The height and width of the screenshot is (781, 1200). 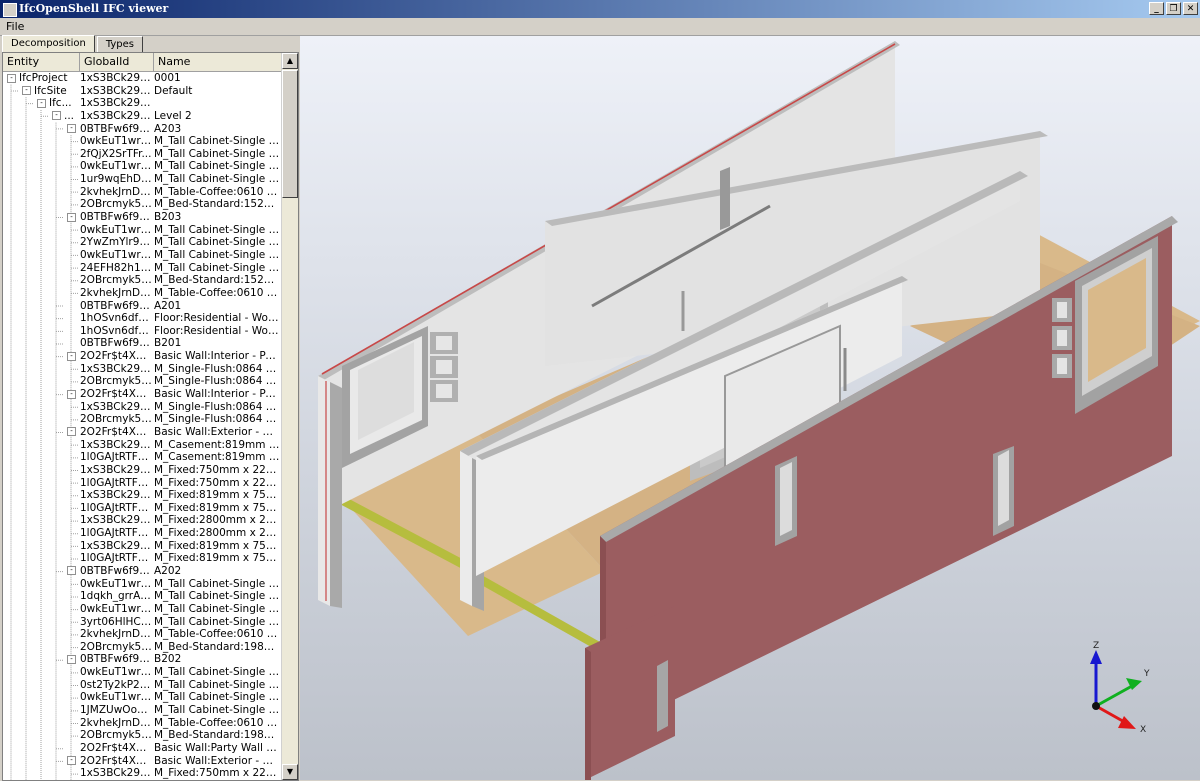 What do you see at coordinates (15, 26) in the screenshot?
I see `menu-file: File` at bounding box center [15, 26].